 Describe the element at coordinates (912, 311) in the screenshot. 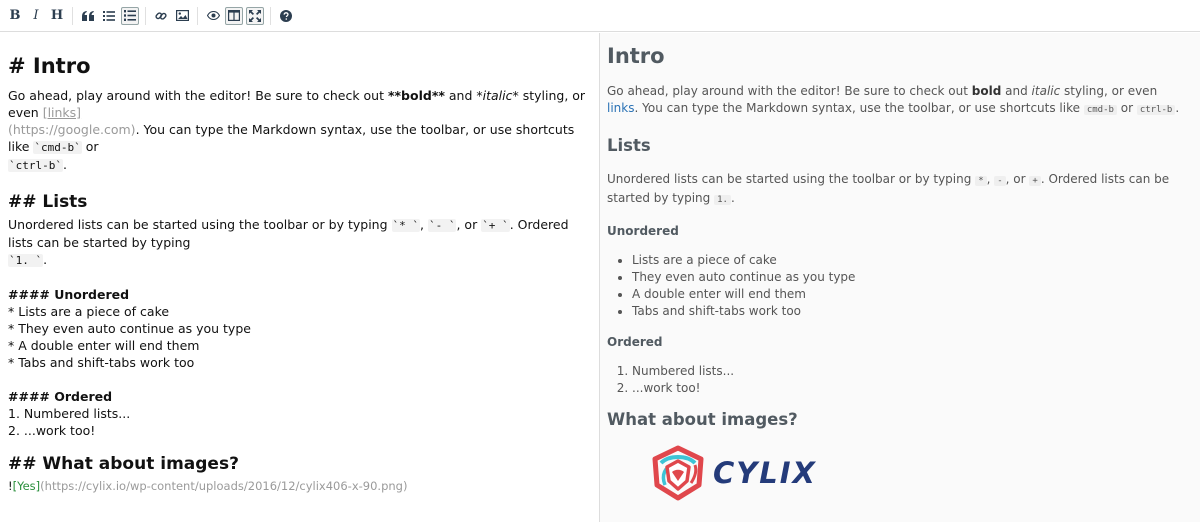

I see `list-item: Tabs and shift-tabs work too` at that location.